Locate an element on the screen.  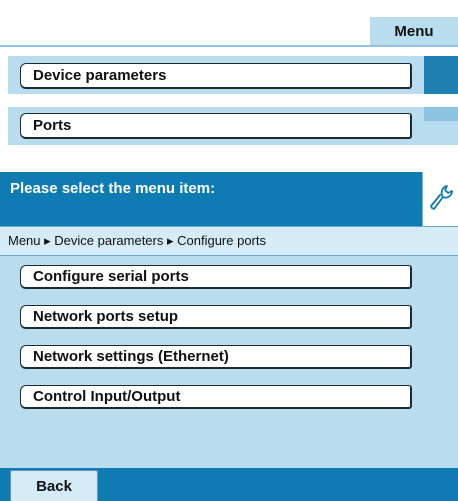
settings-button is located at coordinates (440, 199).